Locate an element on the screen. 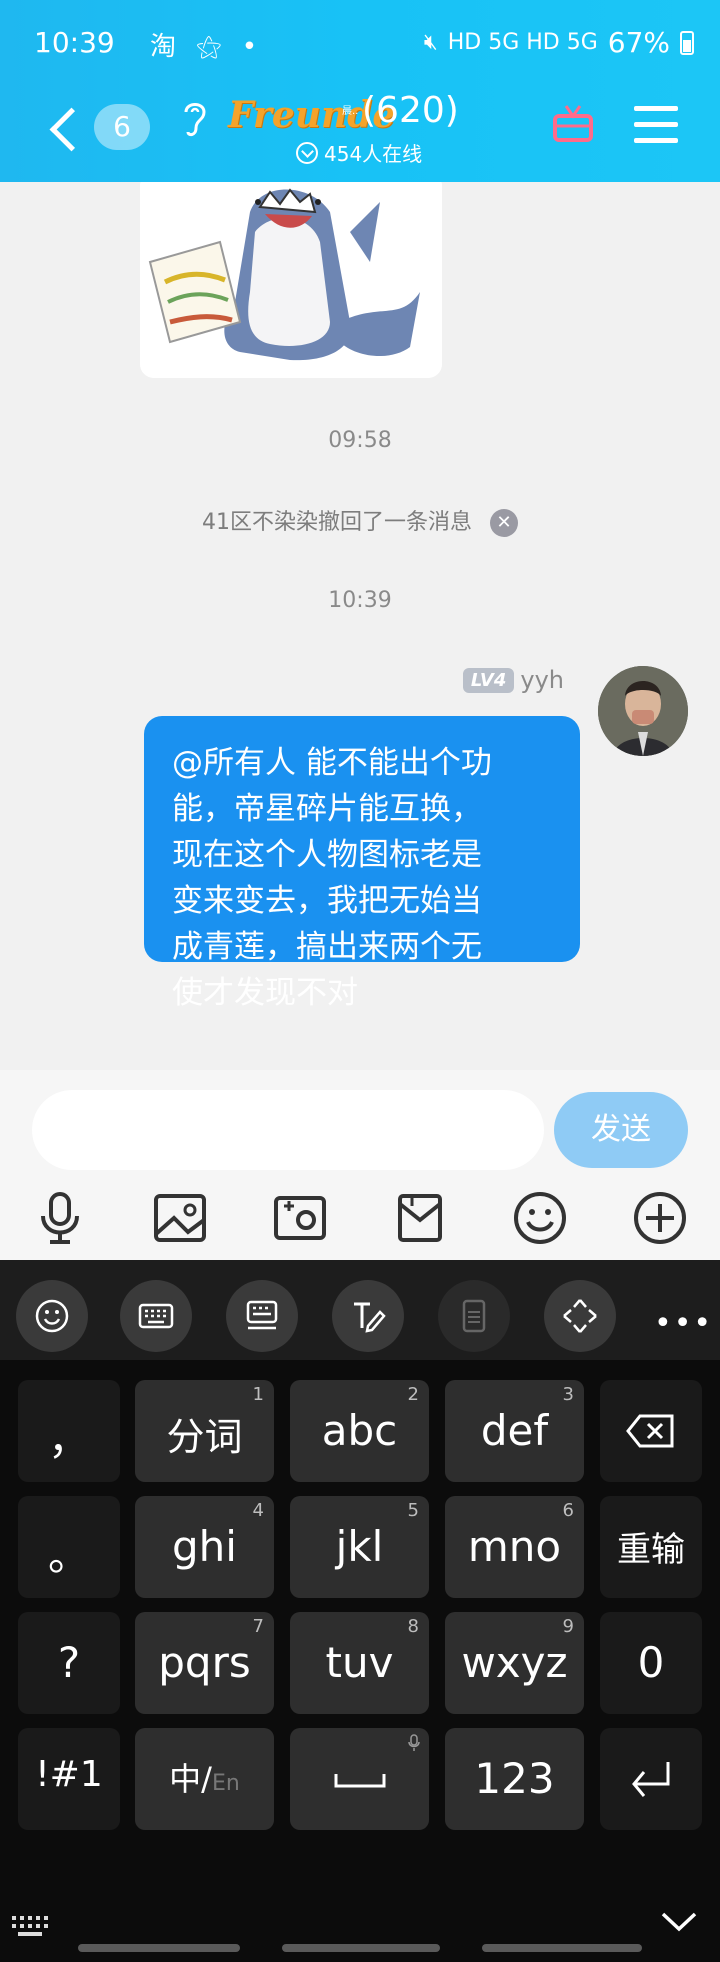  message-input is located at coordinates (288, 1130).